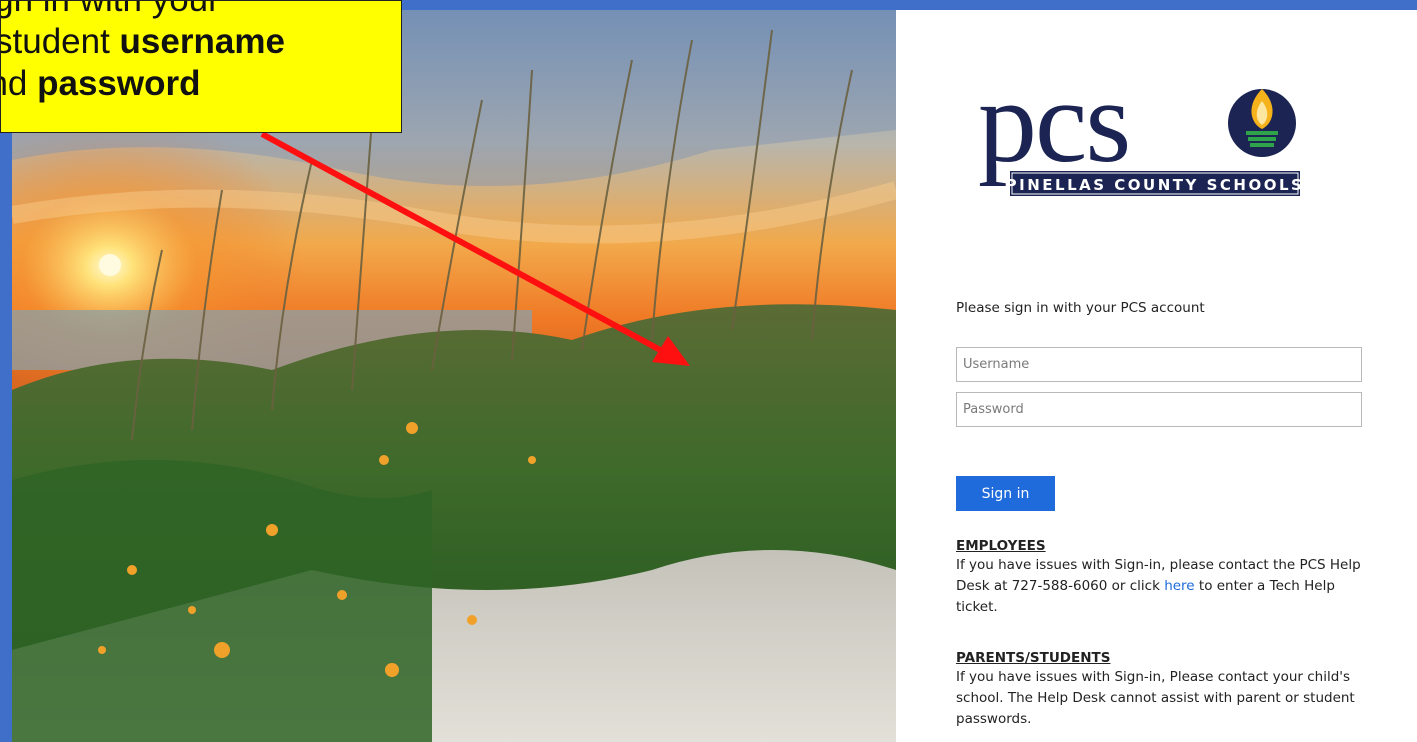 The width and height of the screenshot is (1417, 742). Describe the element at coordinates (1139, 130) in the screenshot. I see `pcs-logo: pcs PINELLAS COUNTY SCHOOLS` at that location.